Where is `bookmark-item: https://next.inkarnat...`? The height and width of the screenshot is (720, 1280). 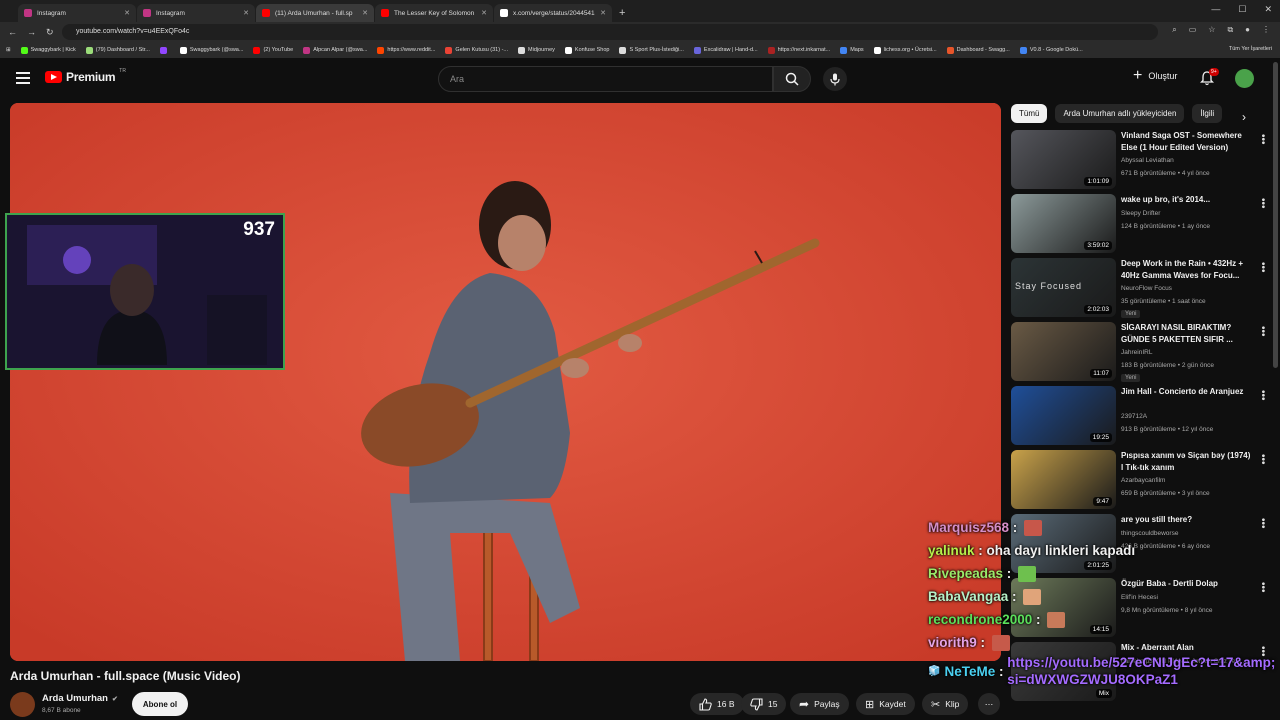 bookmark-item: https://next.inkarnat... is located at coordinates (798, 50).